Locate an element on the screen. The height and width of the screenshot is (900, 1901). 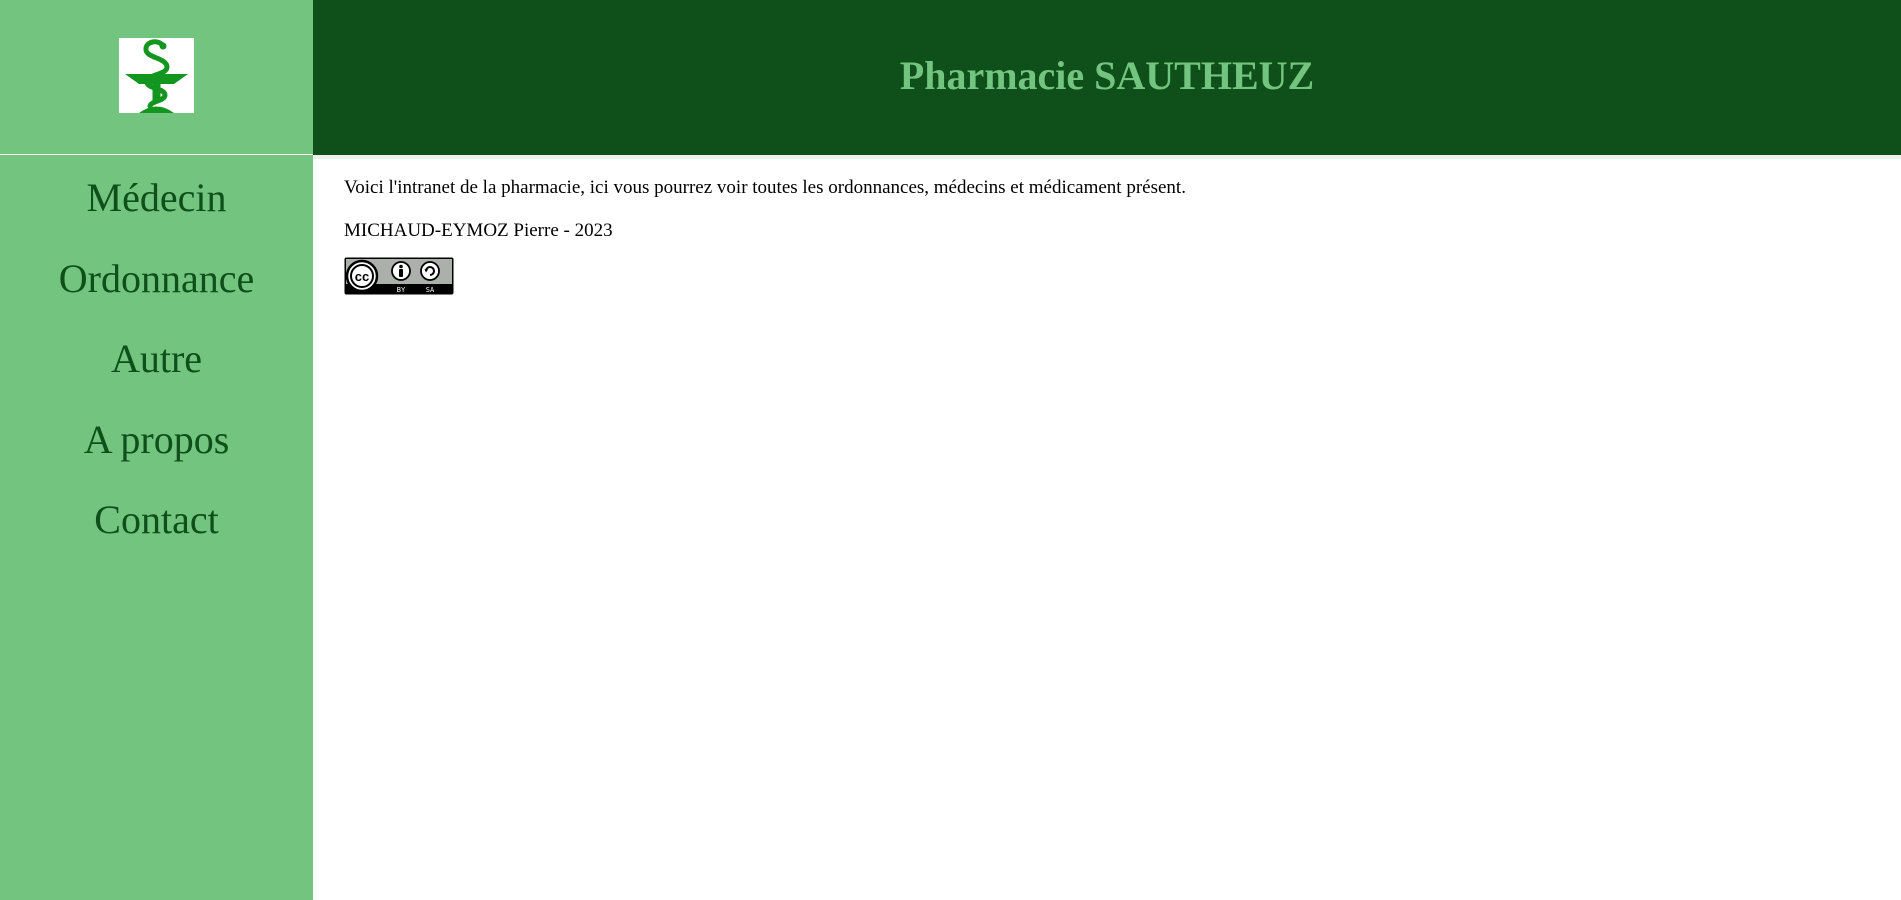
page-title: Pharmacie SAUTHEUZ is located at coordinates (1107, 75).